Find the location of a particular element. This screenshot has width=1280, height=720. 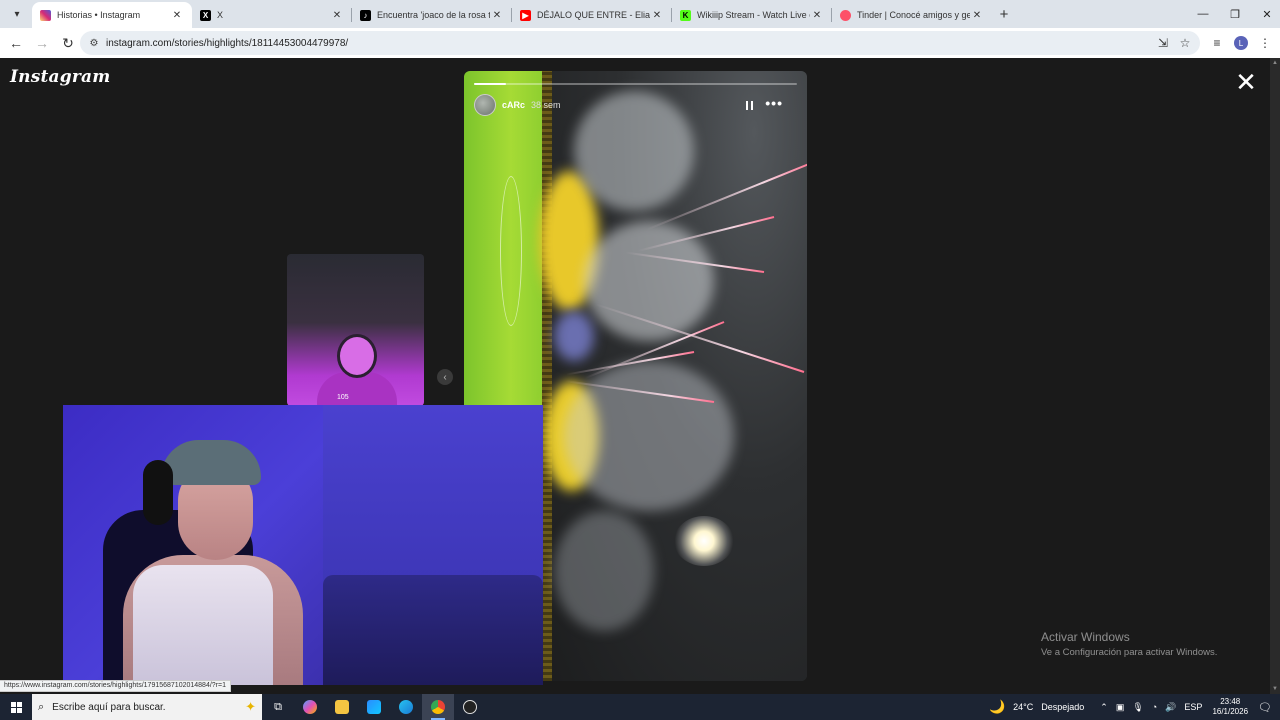

copilot-icon is located at coordinates (310, 707).